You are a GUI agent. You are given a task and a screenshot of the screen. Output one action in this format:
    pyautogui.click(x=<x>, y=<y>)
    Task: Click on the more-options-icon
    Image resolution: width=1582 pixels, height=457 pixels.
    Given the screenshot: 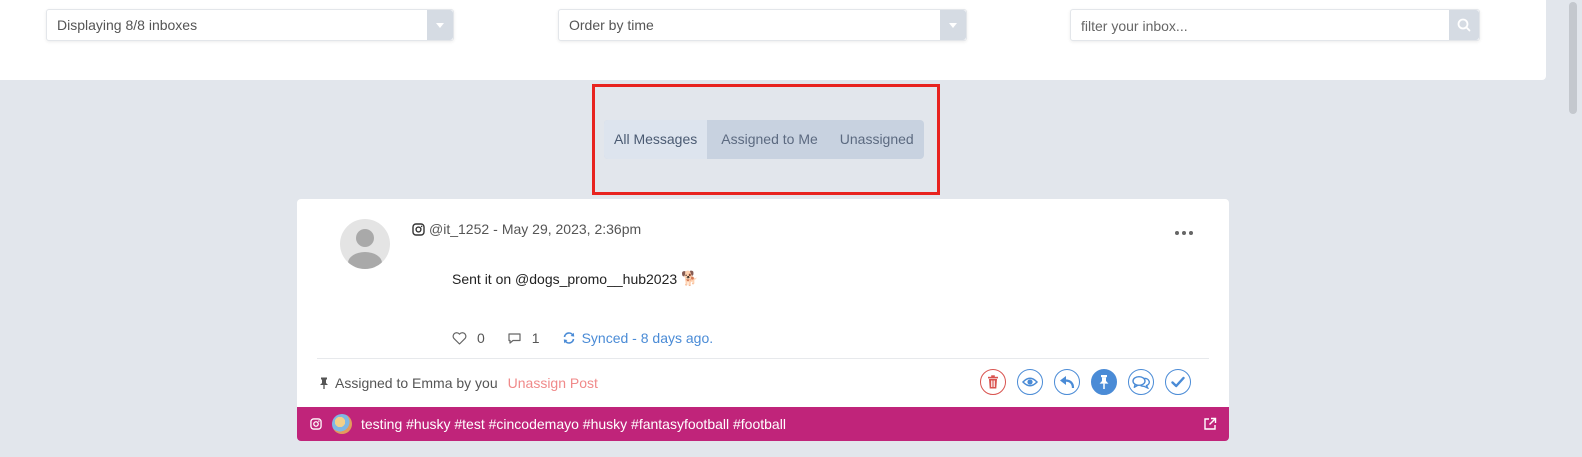 What is the action you would take?
    pyautogui.click(x=1184, y=233)
    